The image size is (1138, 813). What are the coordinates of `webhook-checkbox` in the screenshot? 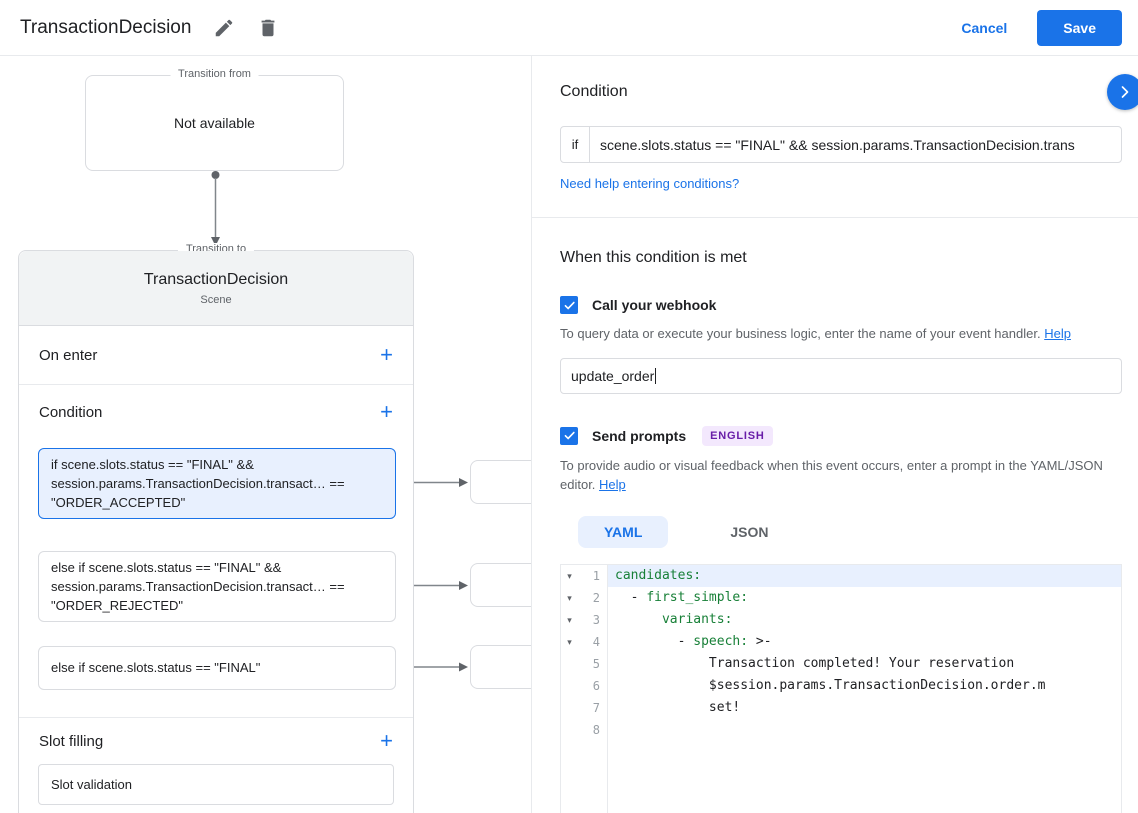 It's located at (569, 305).